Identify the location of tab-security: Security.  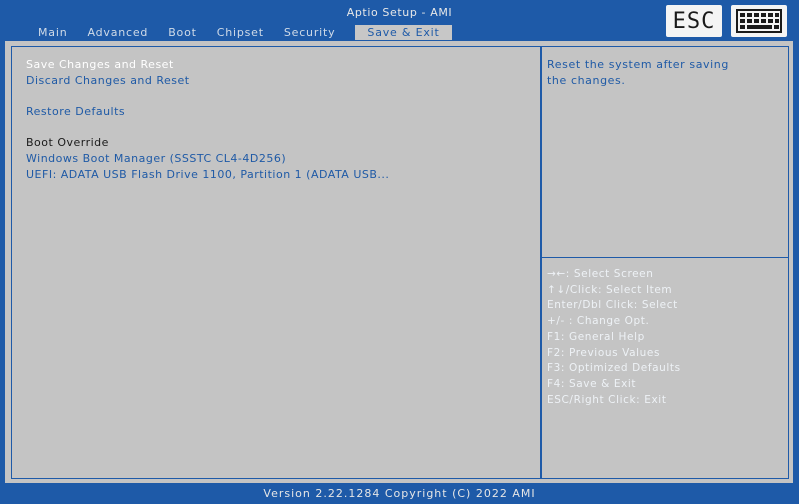
(310, 32).